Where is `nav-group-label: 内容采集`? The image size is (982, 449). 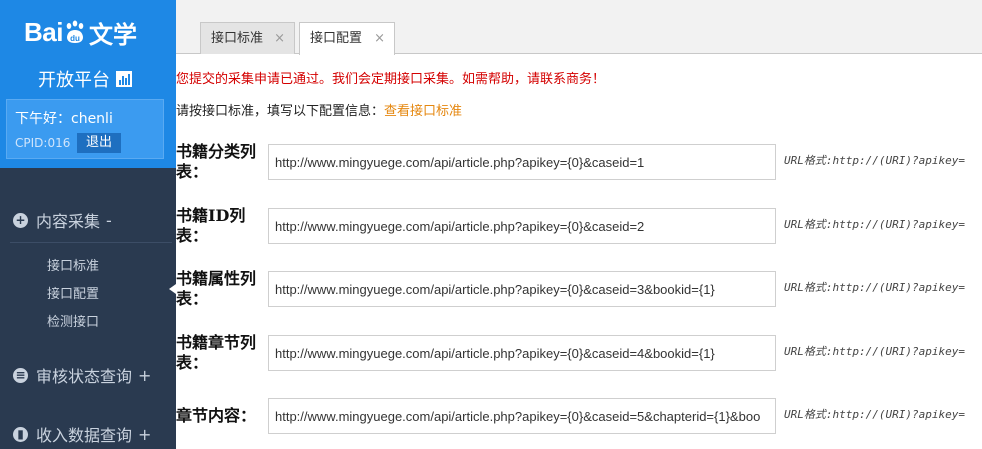
nav-group-label: 内容采集 is located at coordinates (68, 221).